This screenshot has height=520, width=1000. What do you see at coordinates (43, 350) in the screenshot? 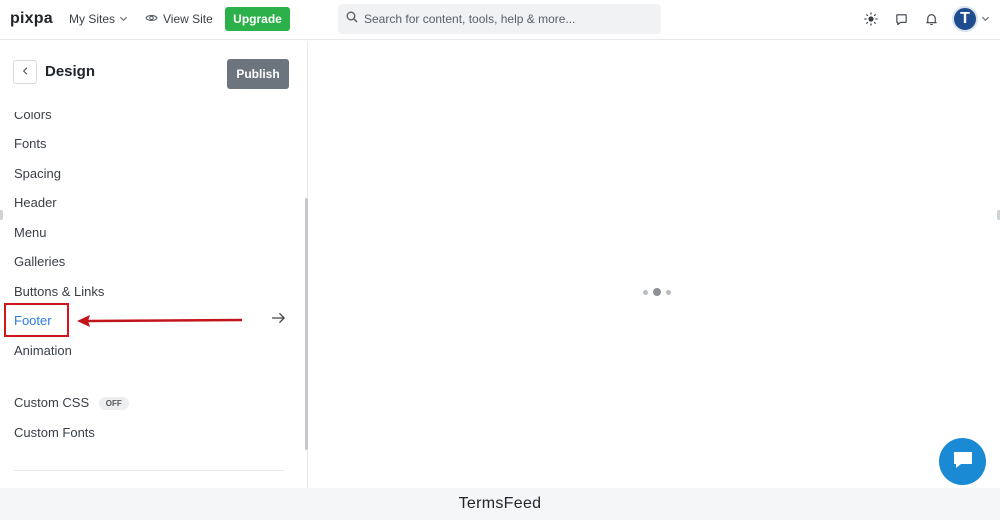
I see `menu-item-animation: Animation` at bounding box center [43, 350].